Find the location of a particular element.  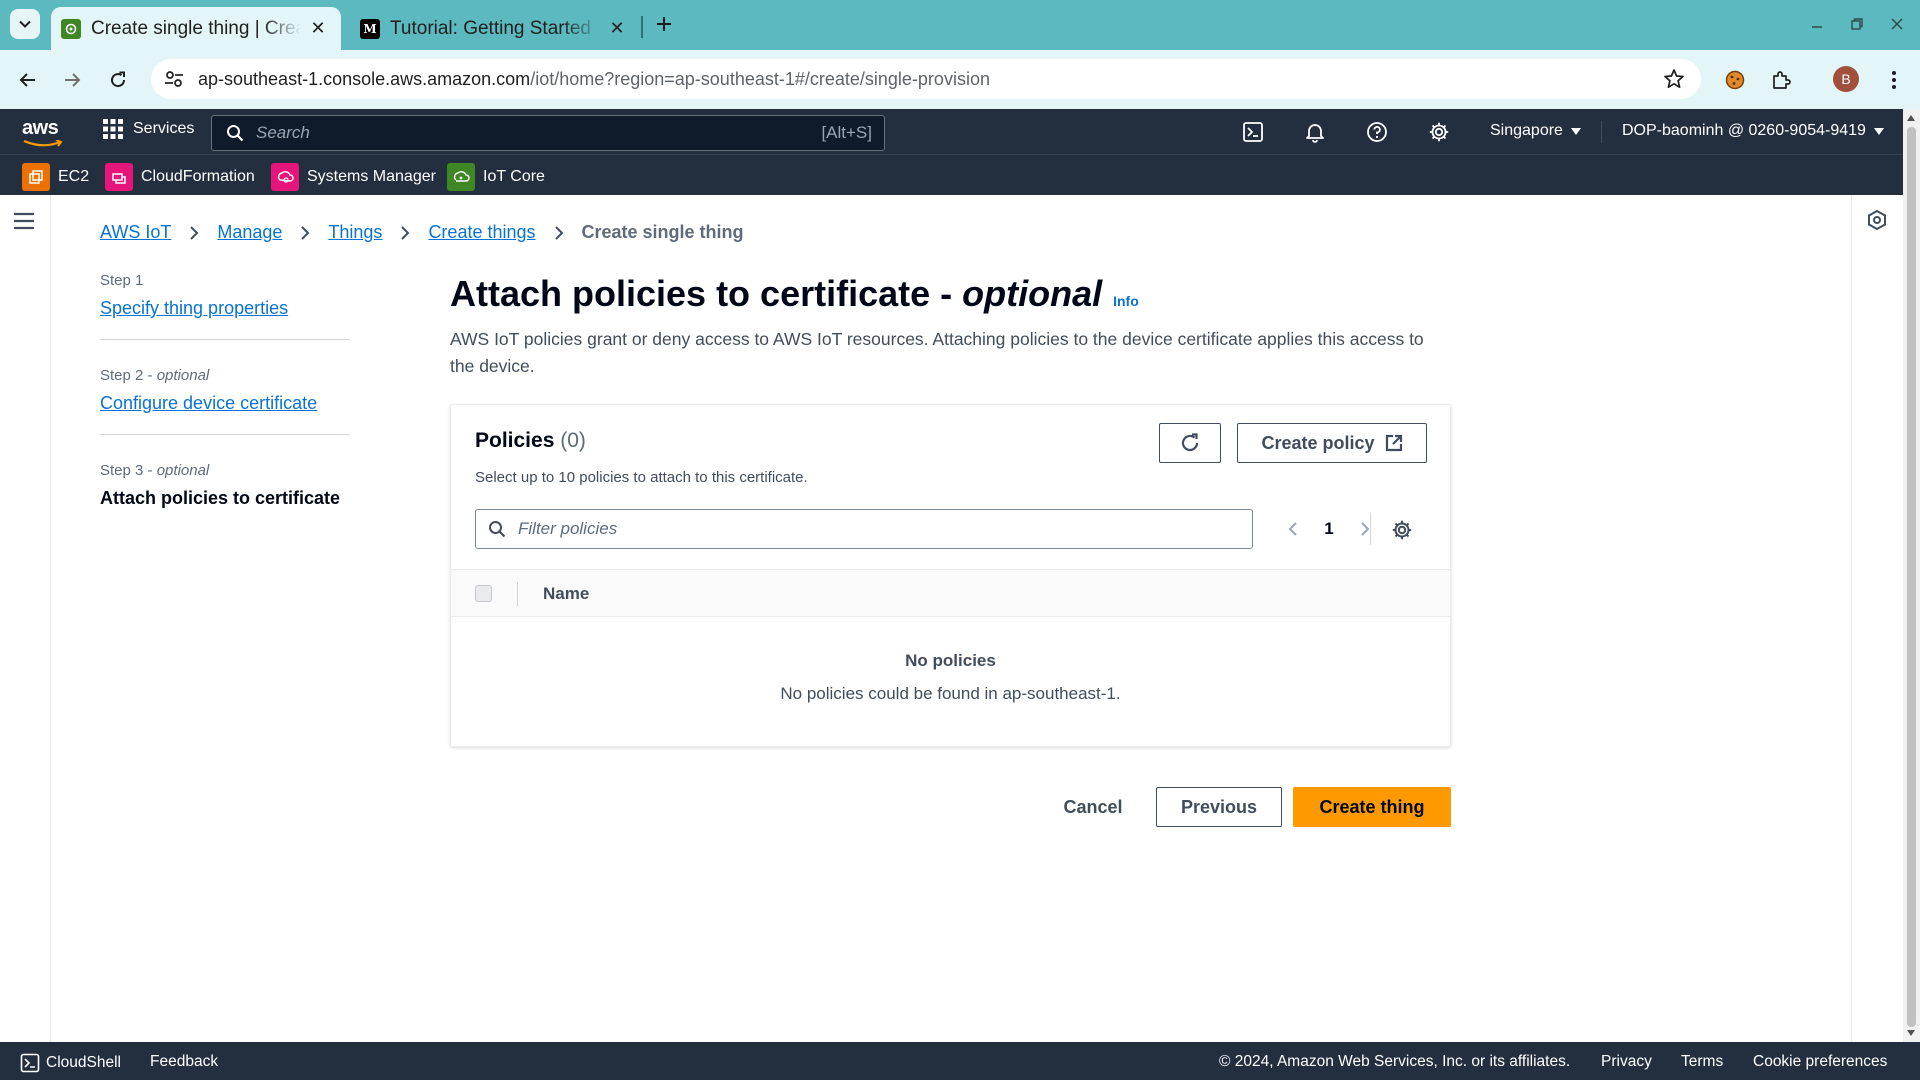

gear-icon is located at coordinates (1439, 132).